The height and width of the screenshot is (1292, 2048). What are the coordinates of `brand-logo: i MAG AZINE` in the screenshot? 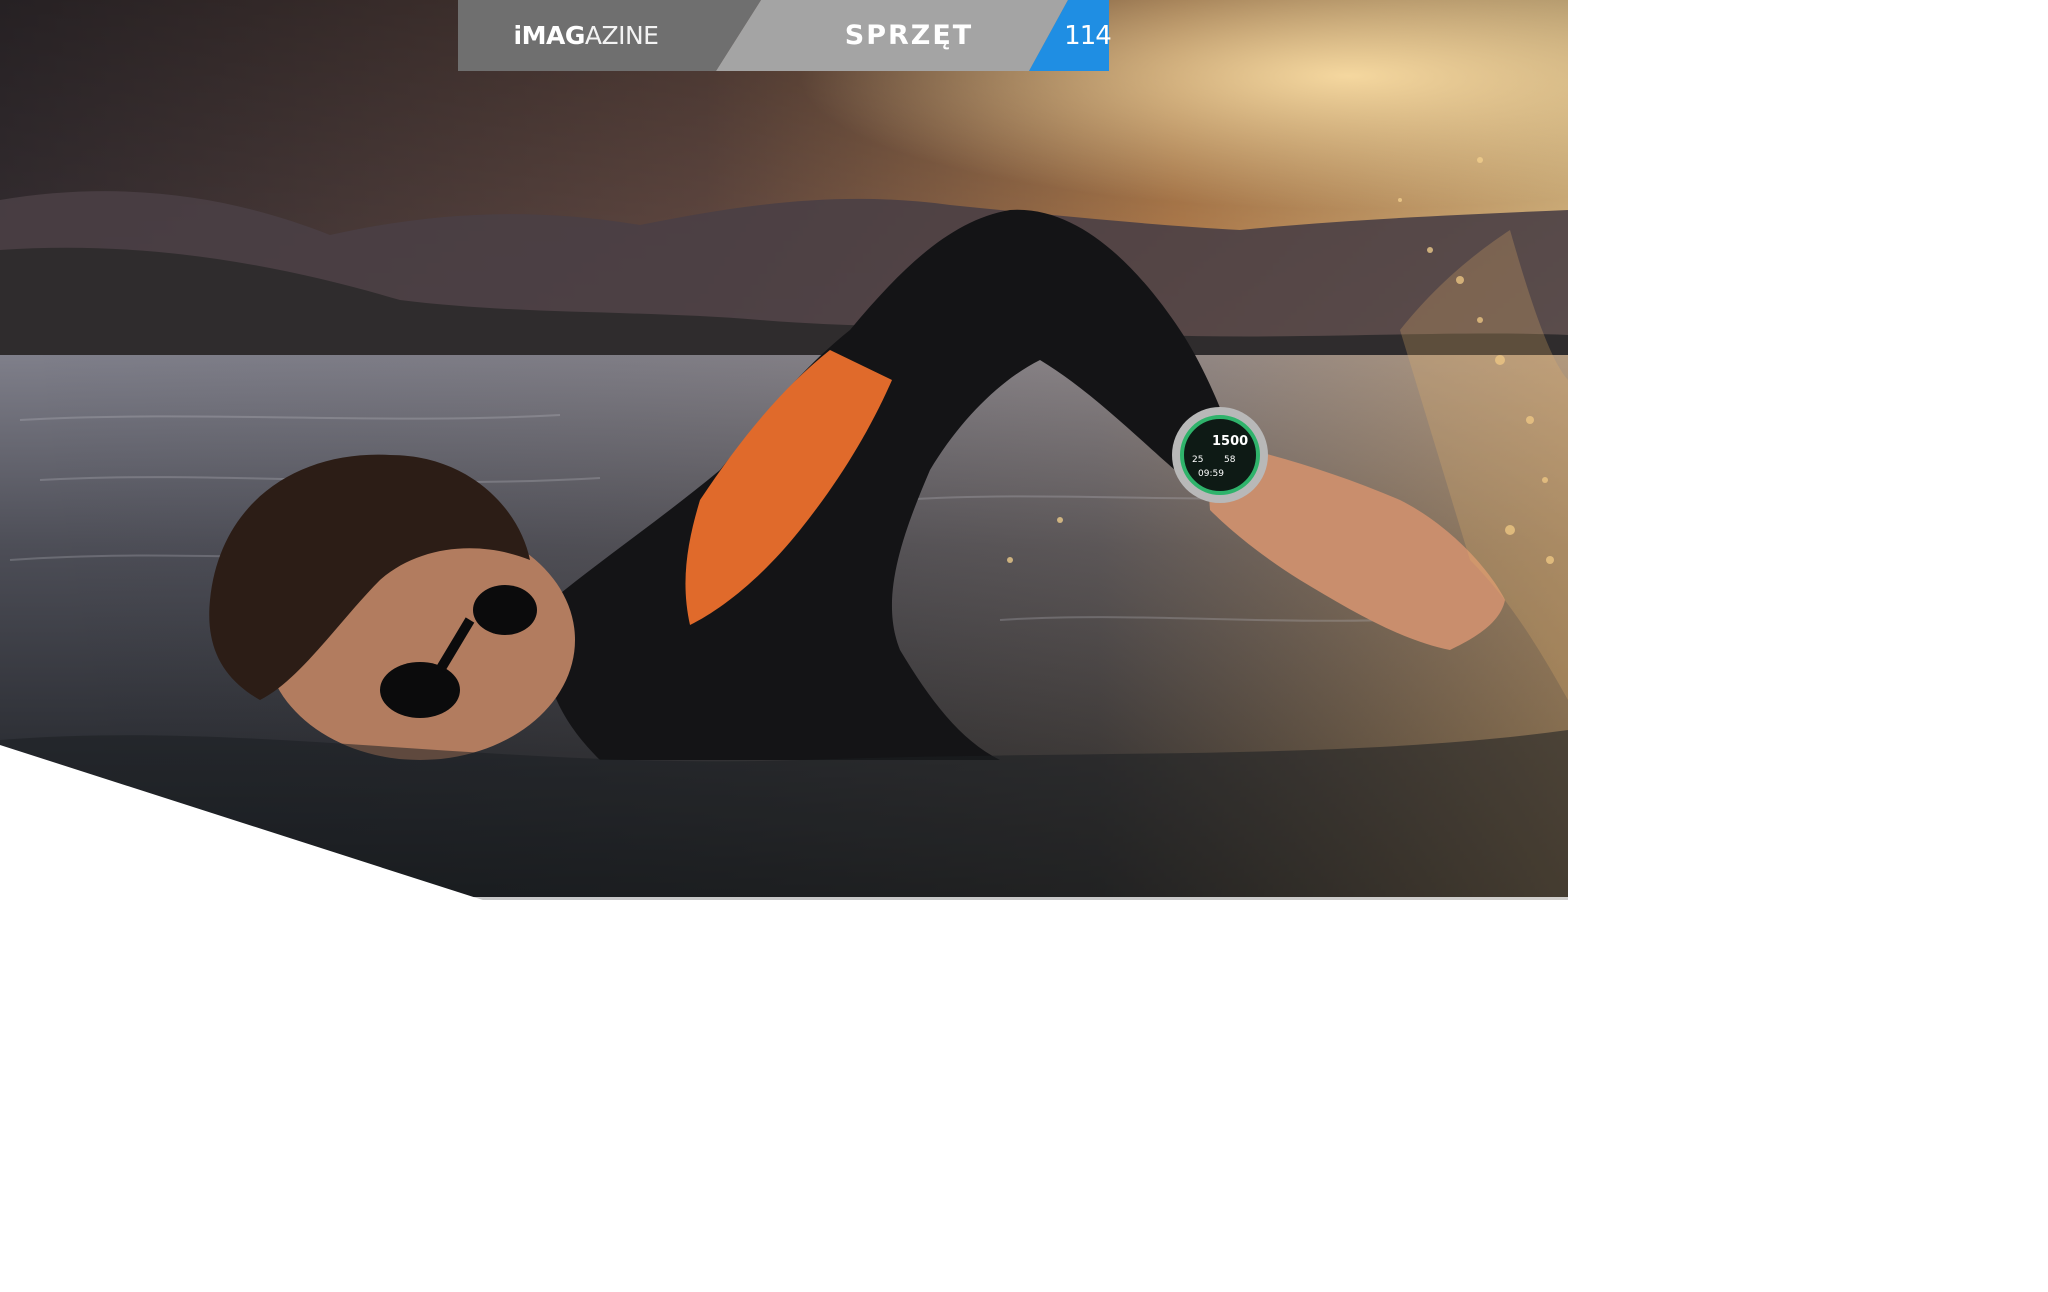 It's located at (596, 35).